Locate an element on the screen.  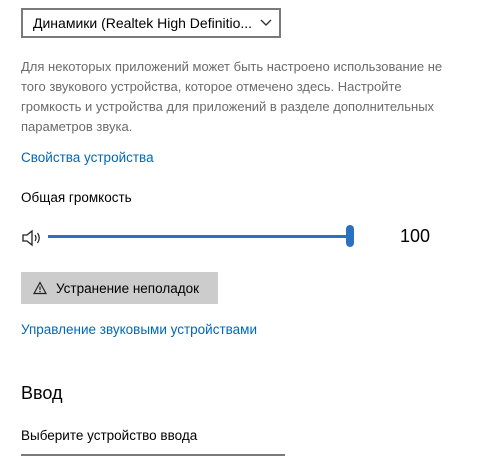
master-volume-slider is located at coordinates (204, 237).